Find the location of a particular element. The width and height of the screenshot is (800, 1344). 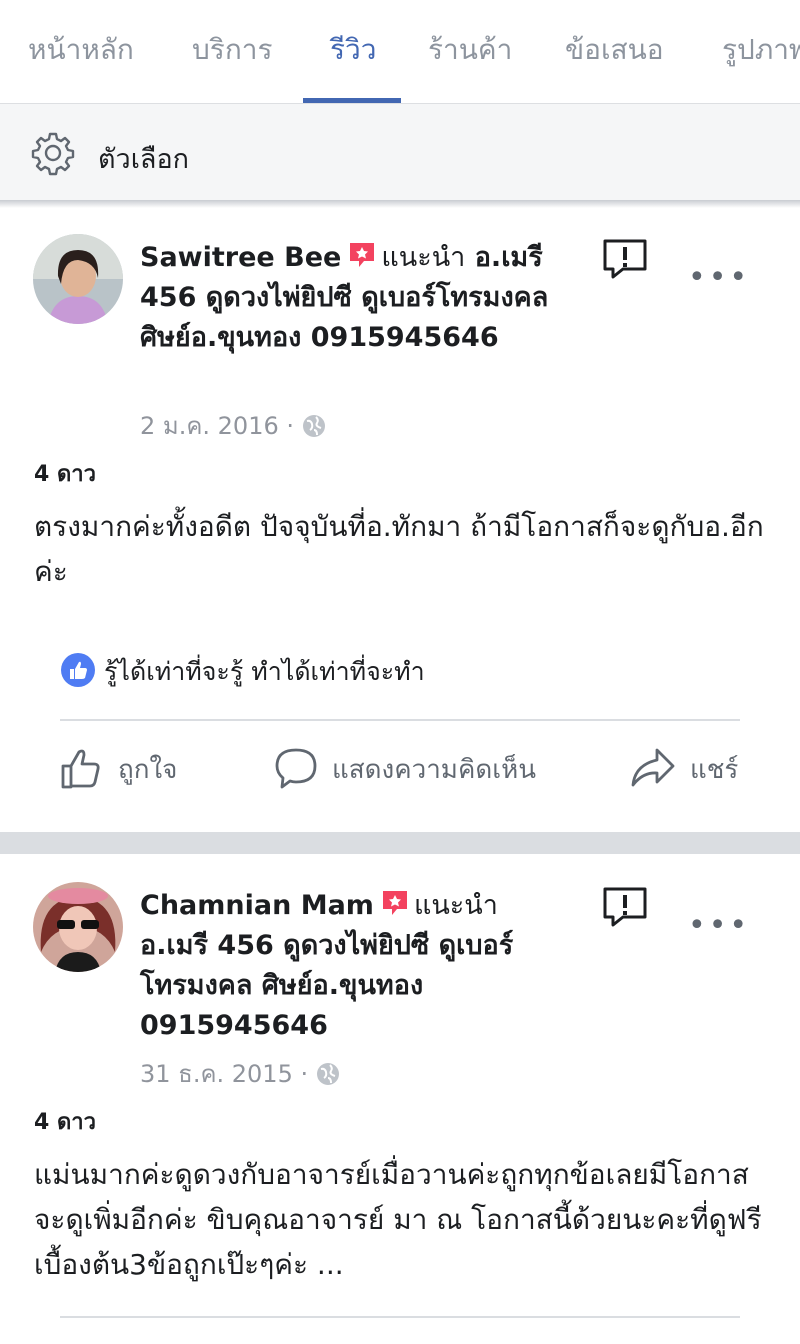

review-separator is located at coordinates (400, 843).